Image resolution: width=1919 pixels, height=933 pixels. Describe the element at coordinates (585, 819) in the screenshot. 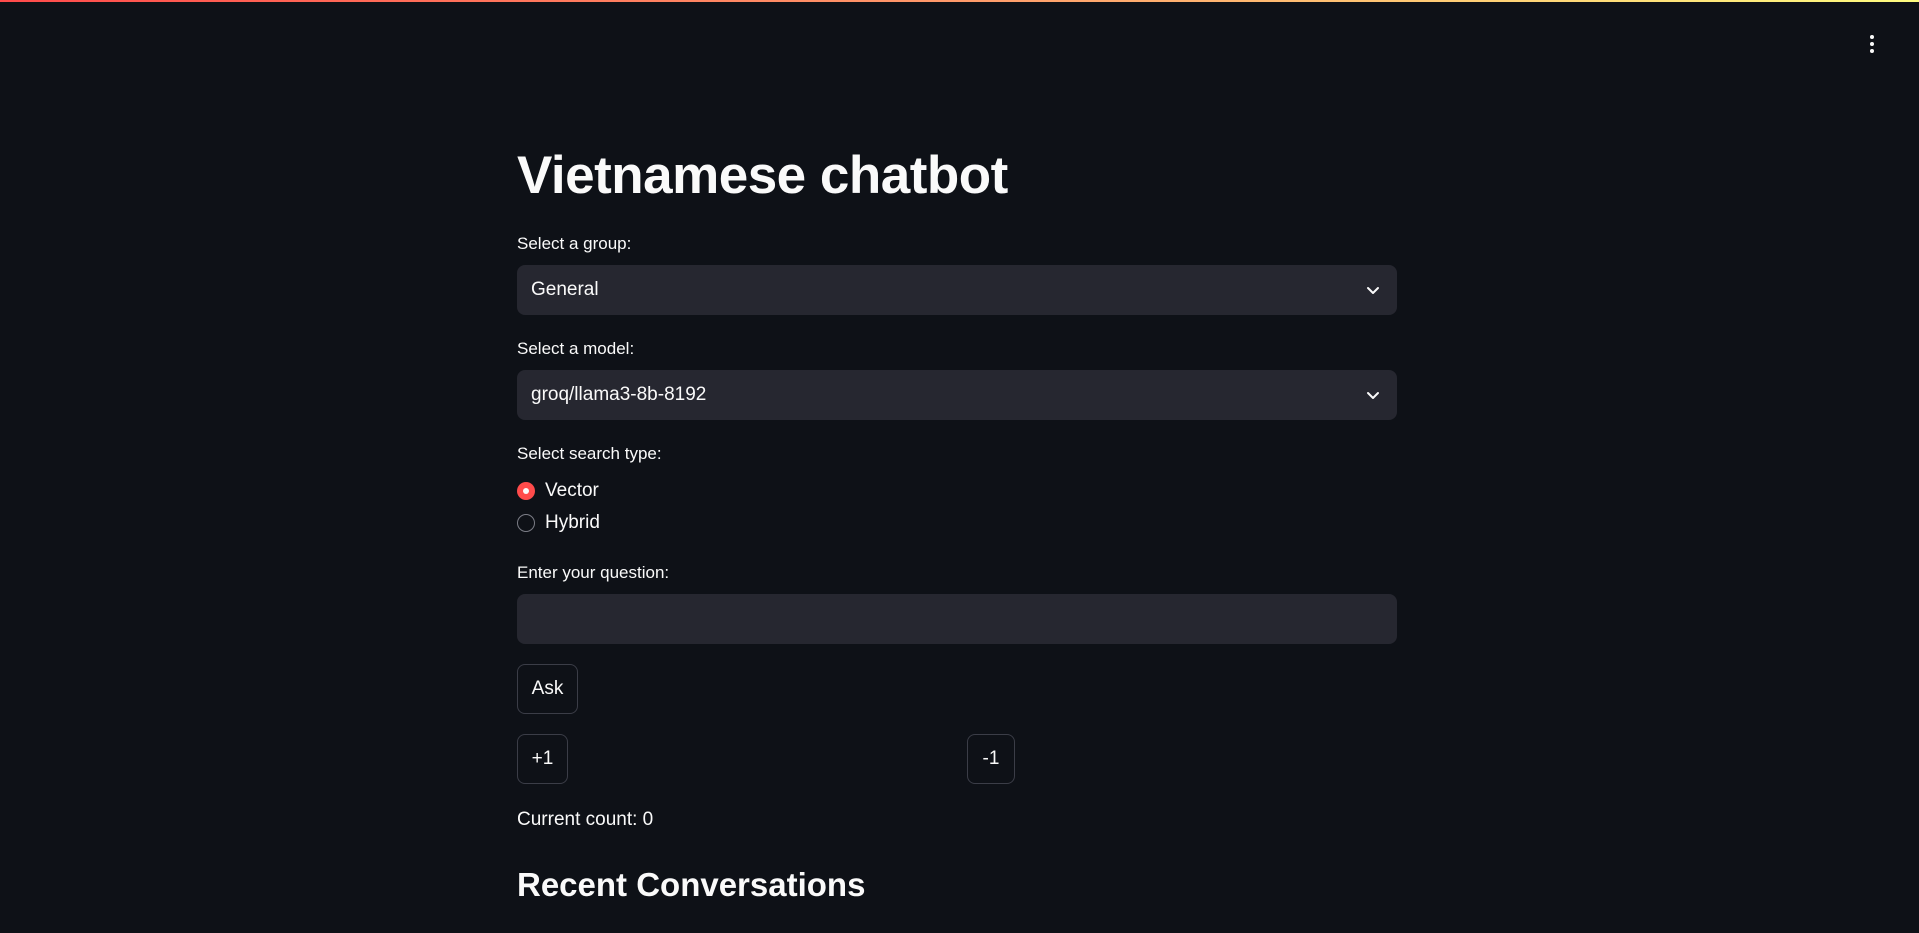

I see `current-count: Current count: 0` at that location.